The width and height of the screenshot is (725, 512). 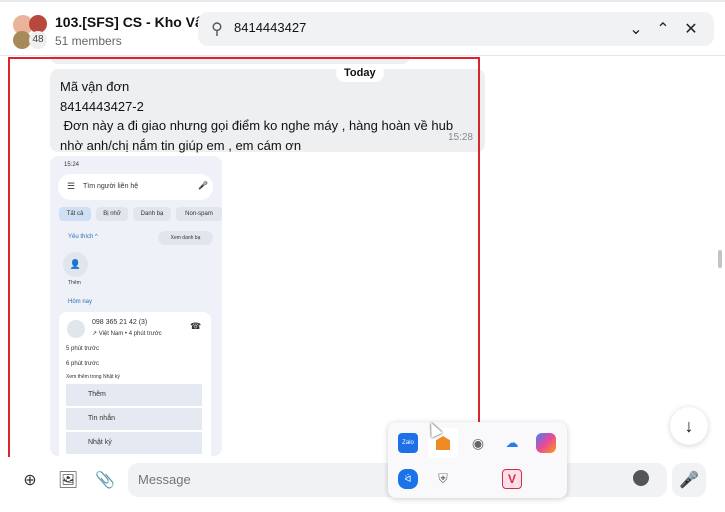 I want to click on zalo-label: Zalo, so click(x=408, y=443).